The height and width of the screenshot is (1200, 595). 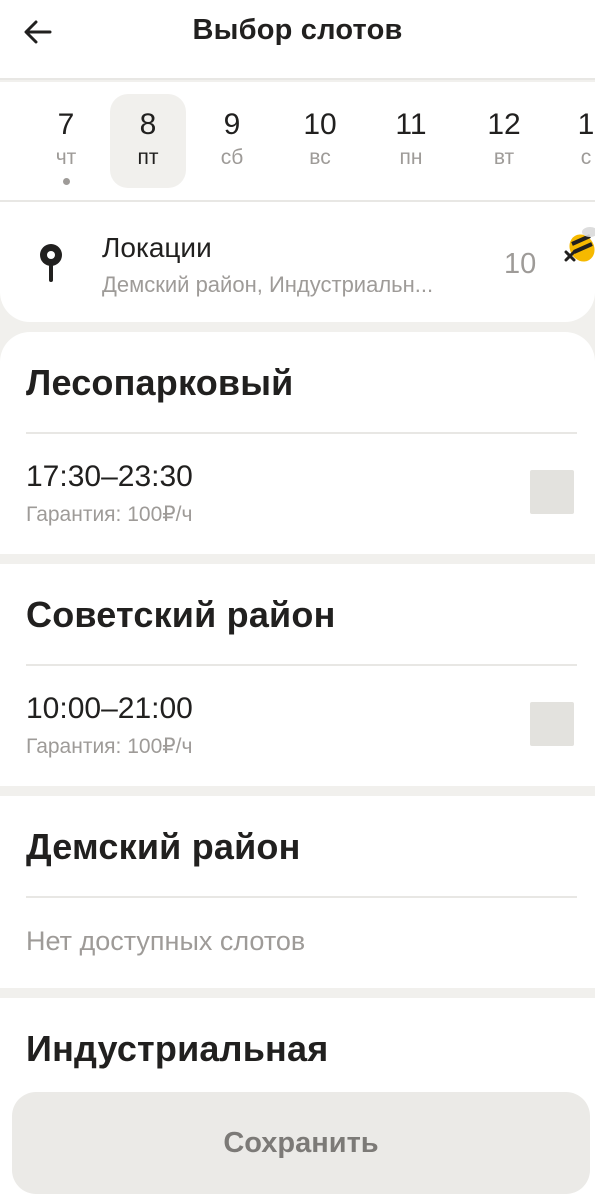 I want to click on slot-time: 17:30–23:30, so click(x=109, y=476).